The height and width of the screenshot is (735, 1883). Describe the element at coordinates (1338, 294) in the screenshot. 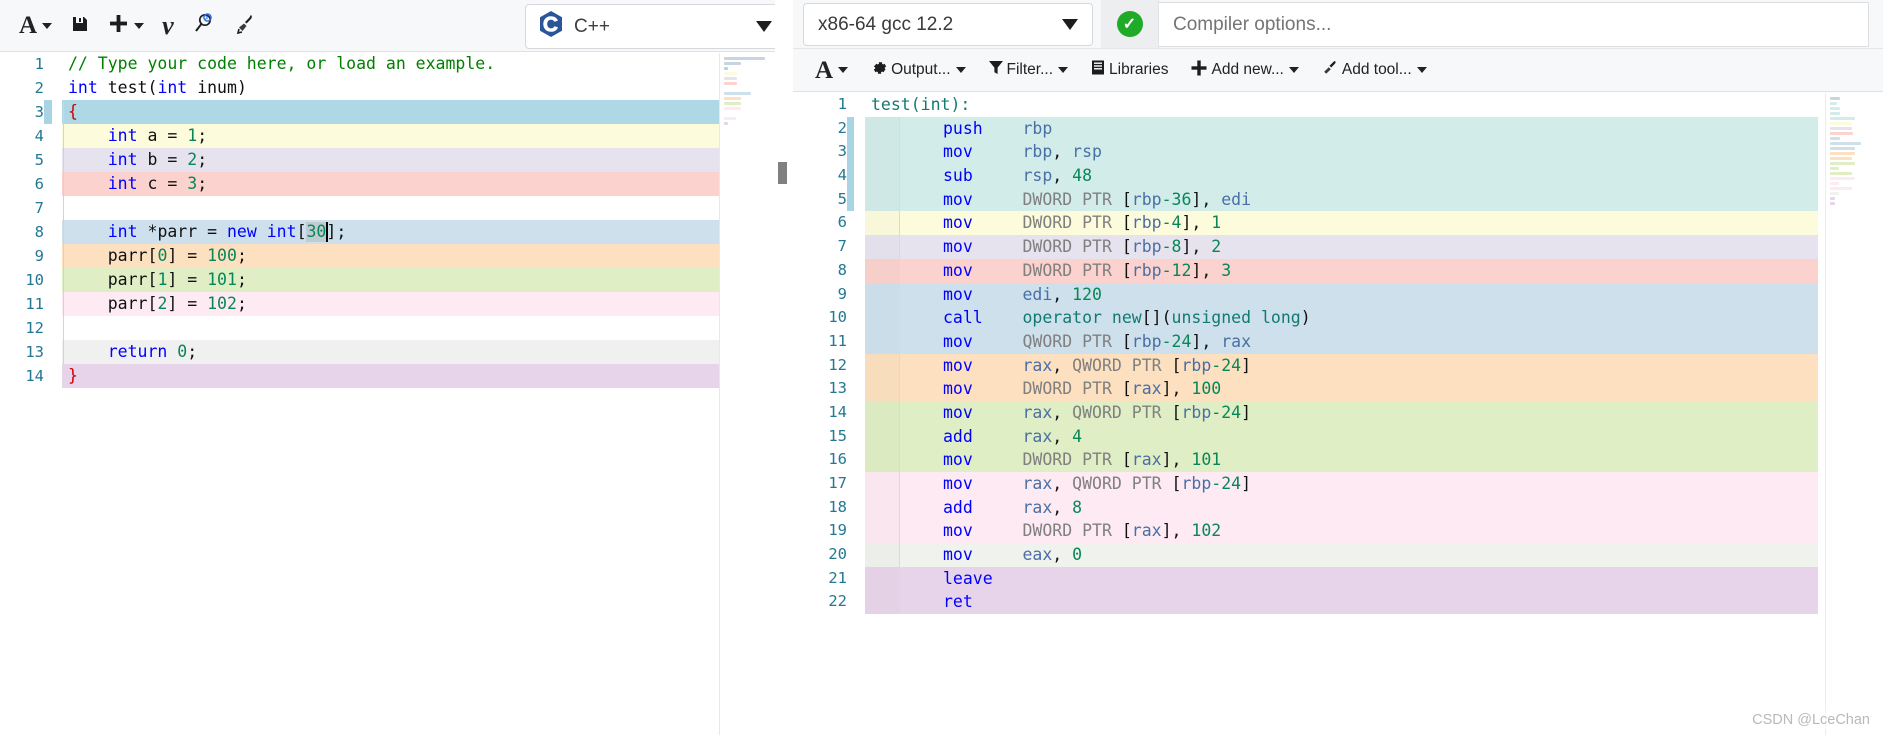

I see `assembly-line: 9 mov edi, 120` at that location.